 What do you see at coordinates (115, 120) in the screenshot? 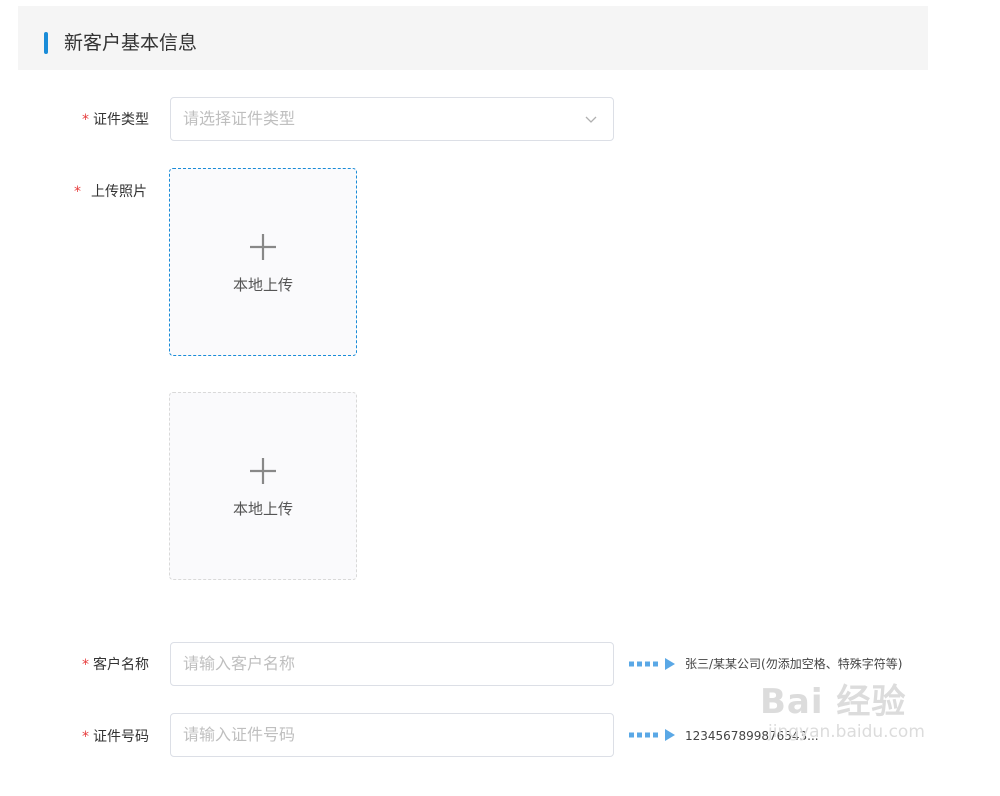
I see `id-type-label: * 证件类型` at bounding box center [115, 120].